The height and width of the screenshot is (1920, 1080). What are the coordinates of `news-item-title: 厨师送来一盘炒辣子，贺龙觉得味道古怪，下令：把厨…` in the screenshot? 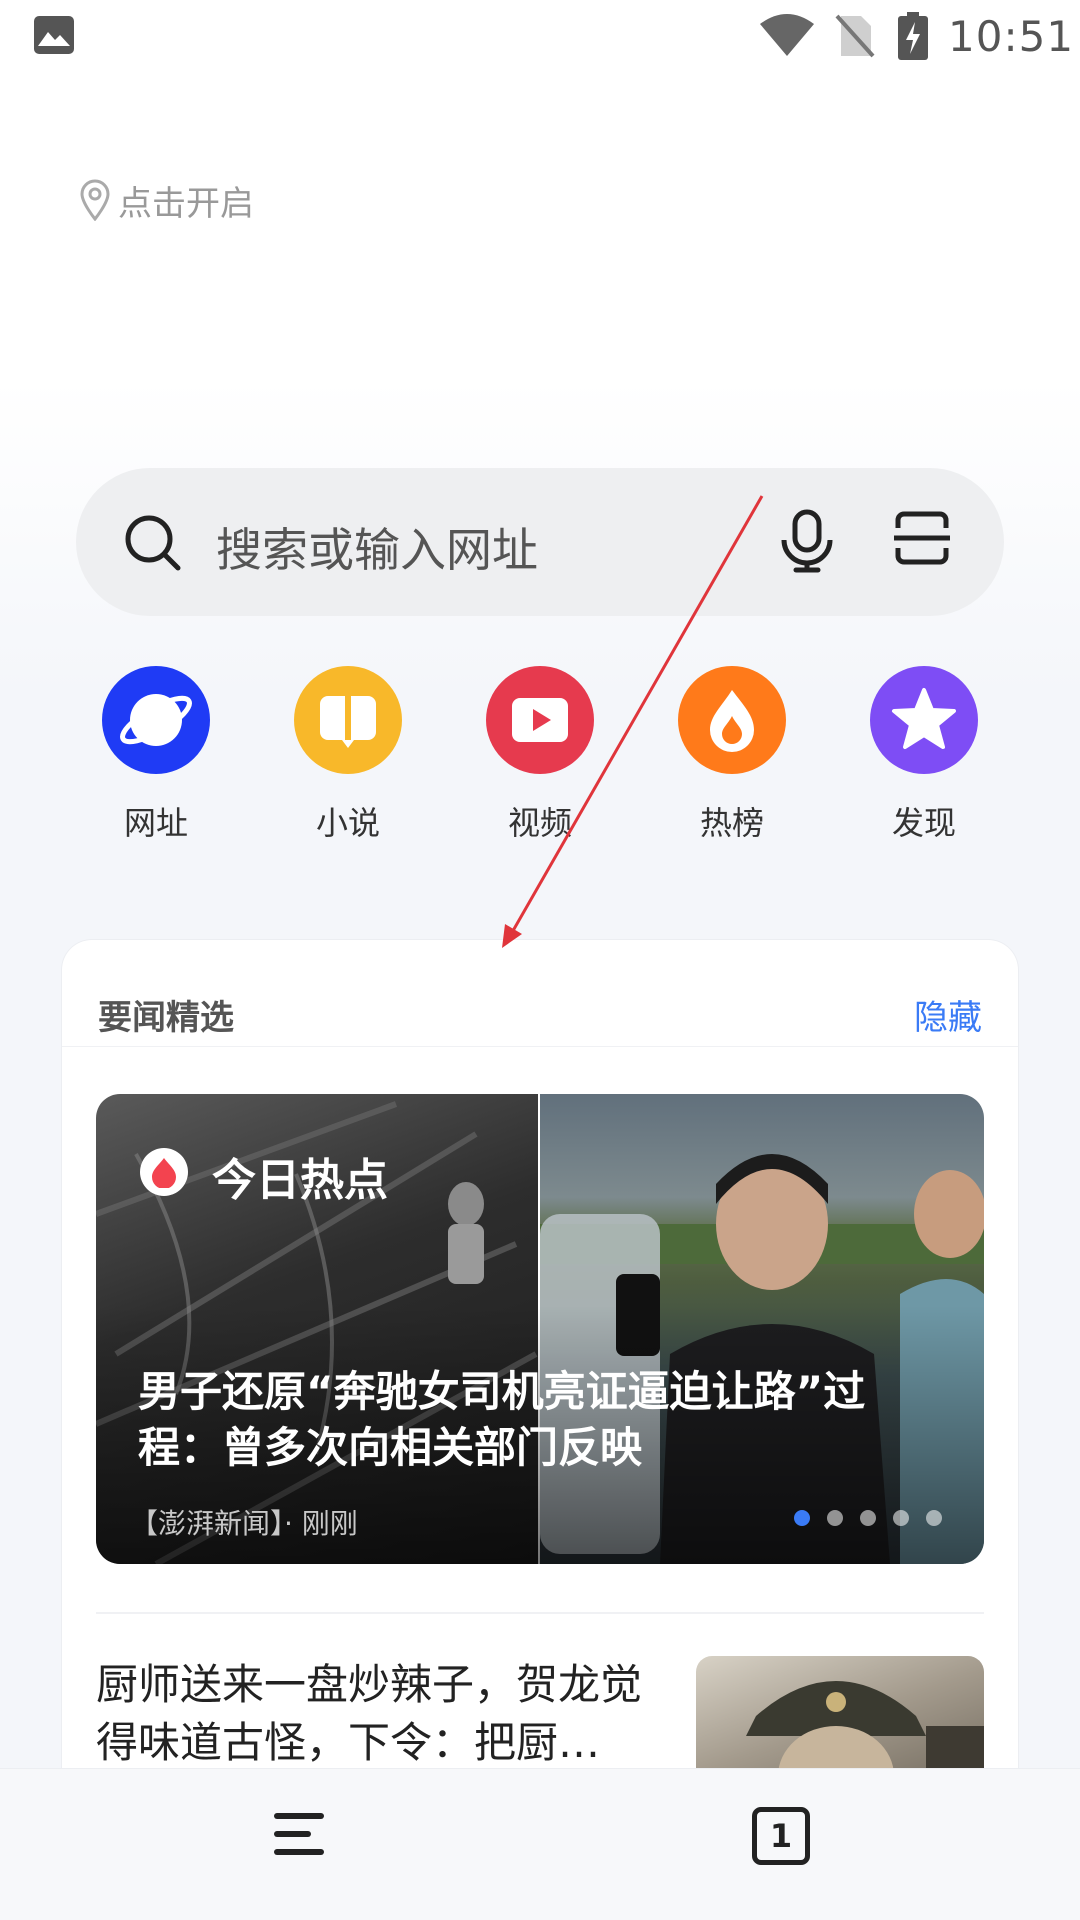 It's located at (386, 1714).